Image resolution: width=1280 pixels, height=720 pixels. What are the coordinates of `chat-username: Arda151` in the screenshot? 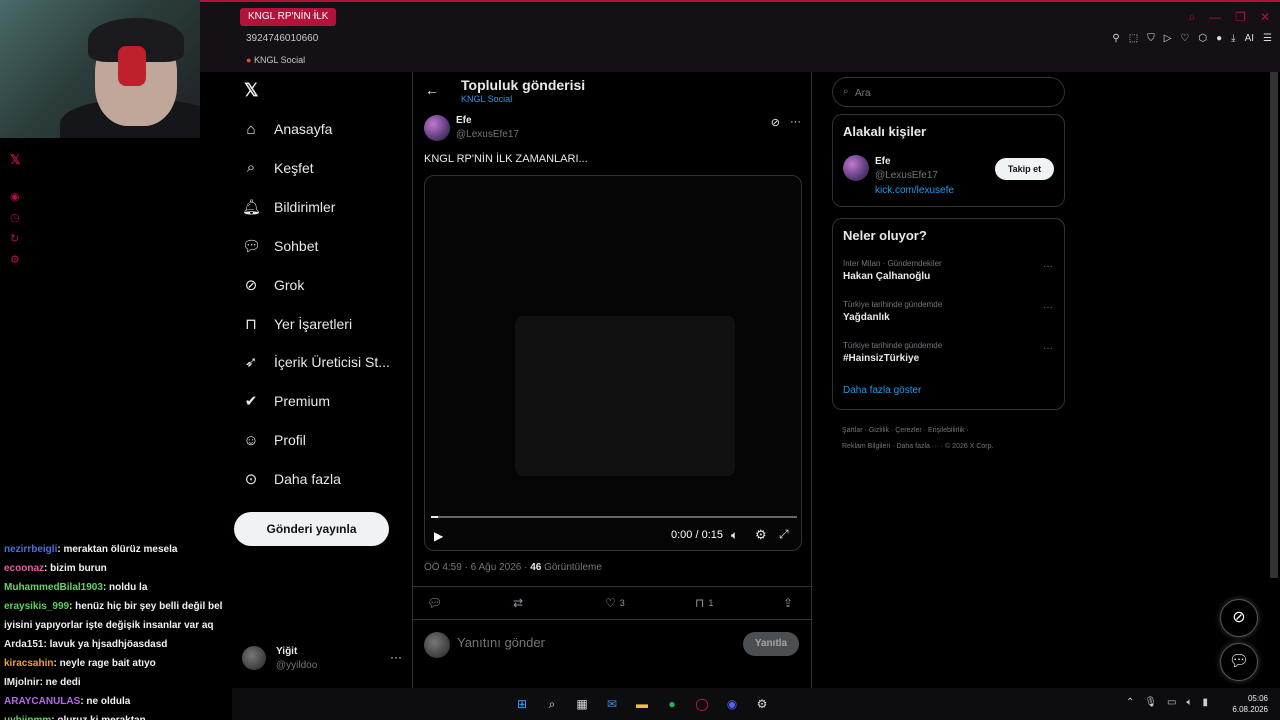 It's located at (23, 644).